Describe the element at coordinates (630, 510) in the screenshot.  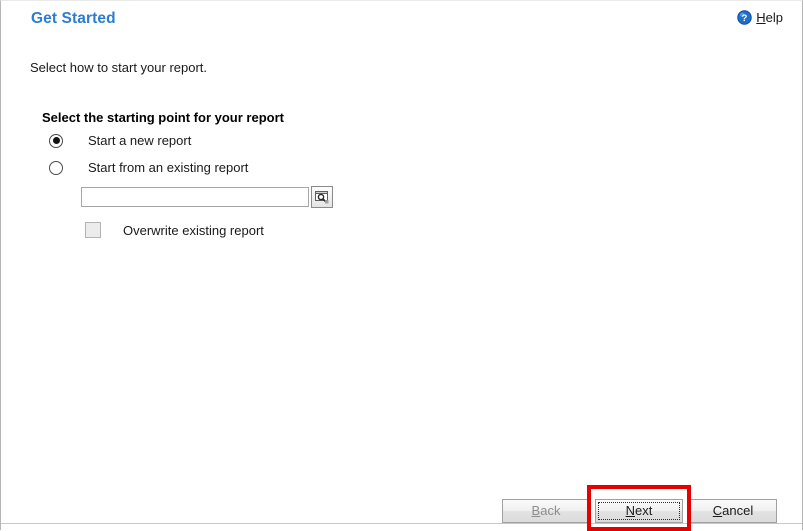
I see `next-button-accel: N` at that location.